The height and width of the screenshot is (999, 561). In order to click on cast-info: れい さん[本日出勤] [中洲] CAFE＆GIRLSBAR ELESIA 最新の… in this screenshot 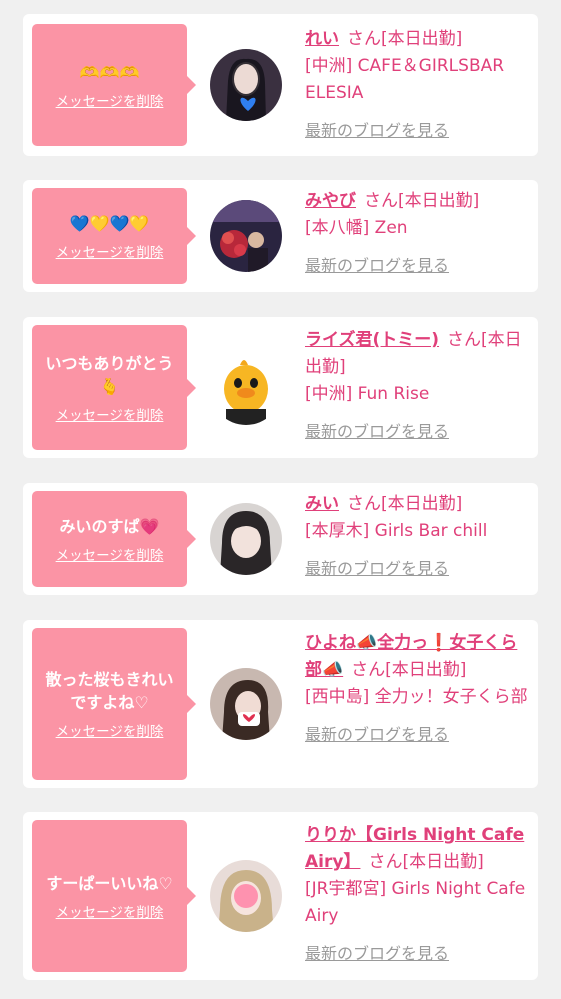, I will do `click(417, 85)`.